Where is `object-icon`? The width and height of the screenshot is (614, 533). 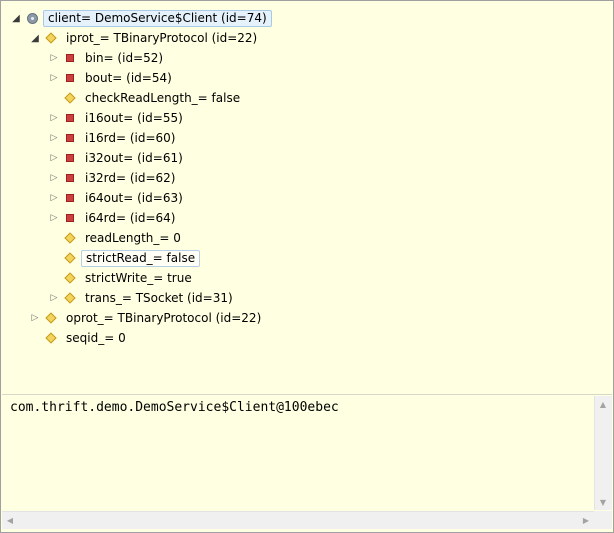 object-icon is located at coordinates (32, 18).